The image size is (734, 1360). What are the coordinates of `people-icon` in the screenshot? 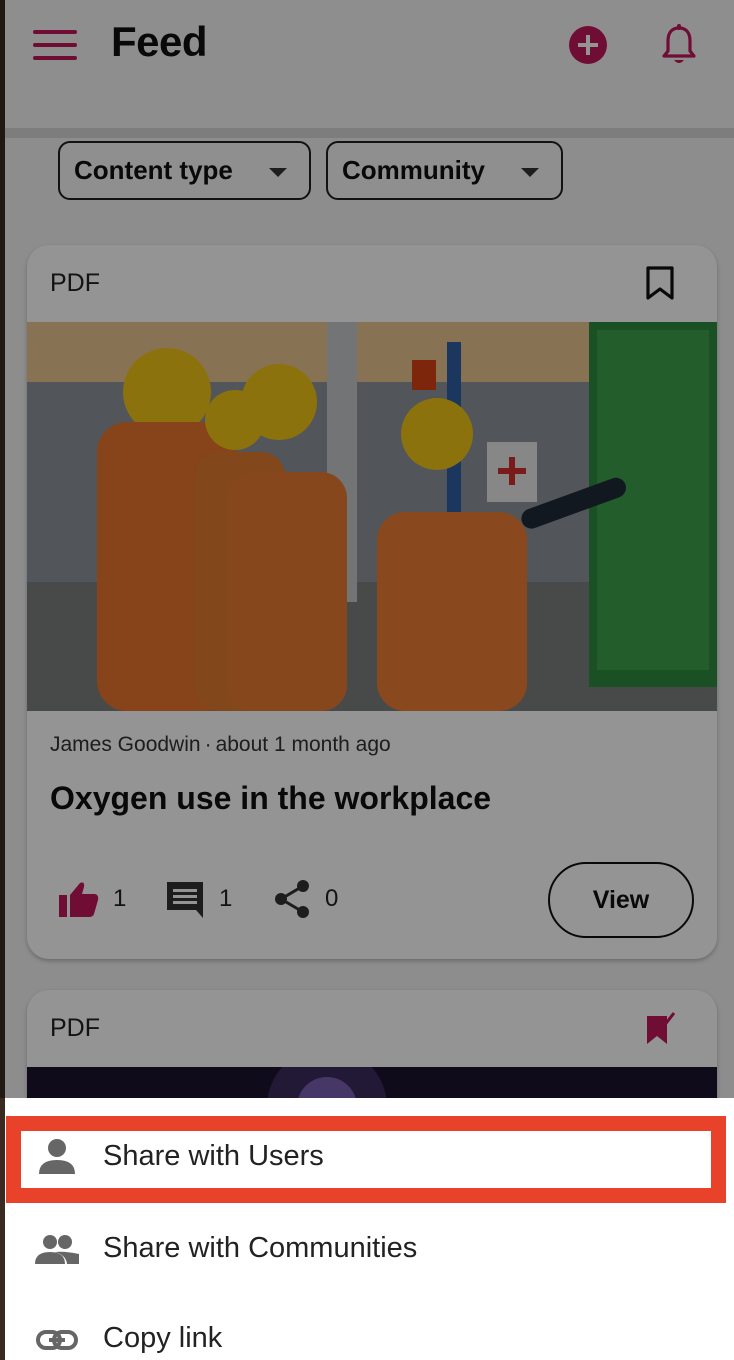 It's located at (57, 1249).